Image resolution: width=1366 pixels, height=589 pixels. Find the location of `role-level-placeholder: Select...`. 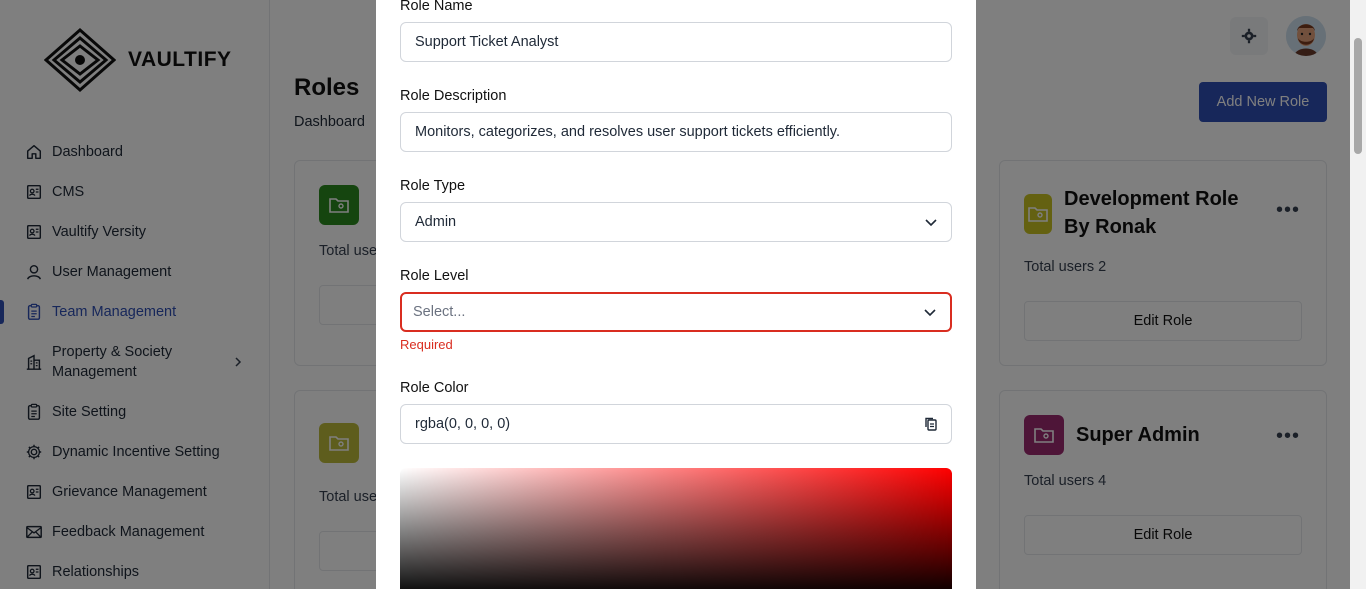

role-level-placeholder: Select... is located at coordinates (439, 312).